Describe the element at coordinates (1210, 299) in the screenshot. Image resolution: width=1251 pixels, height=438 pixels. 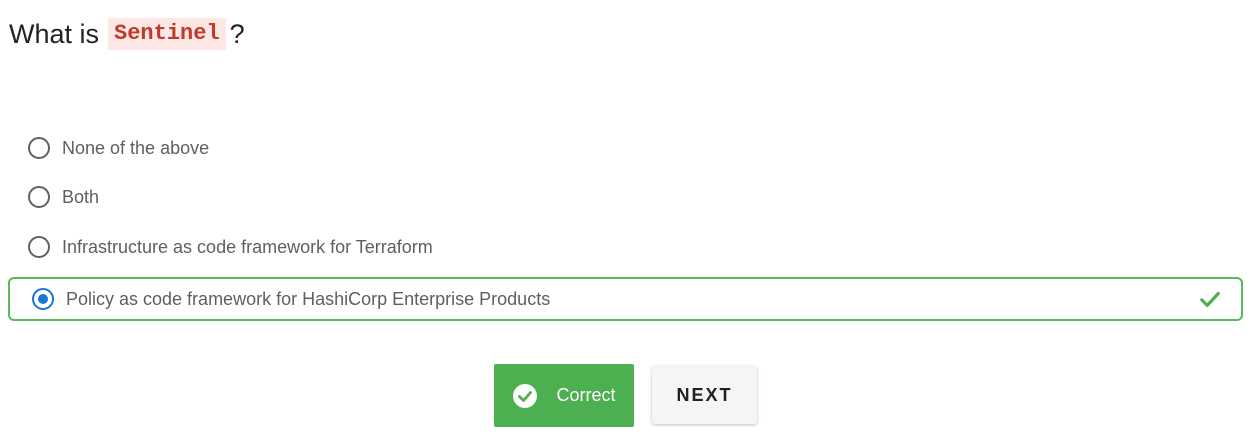
I see `checkmark-icon` at that location.